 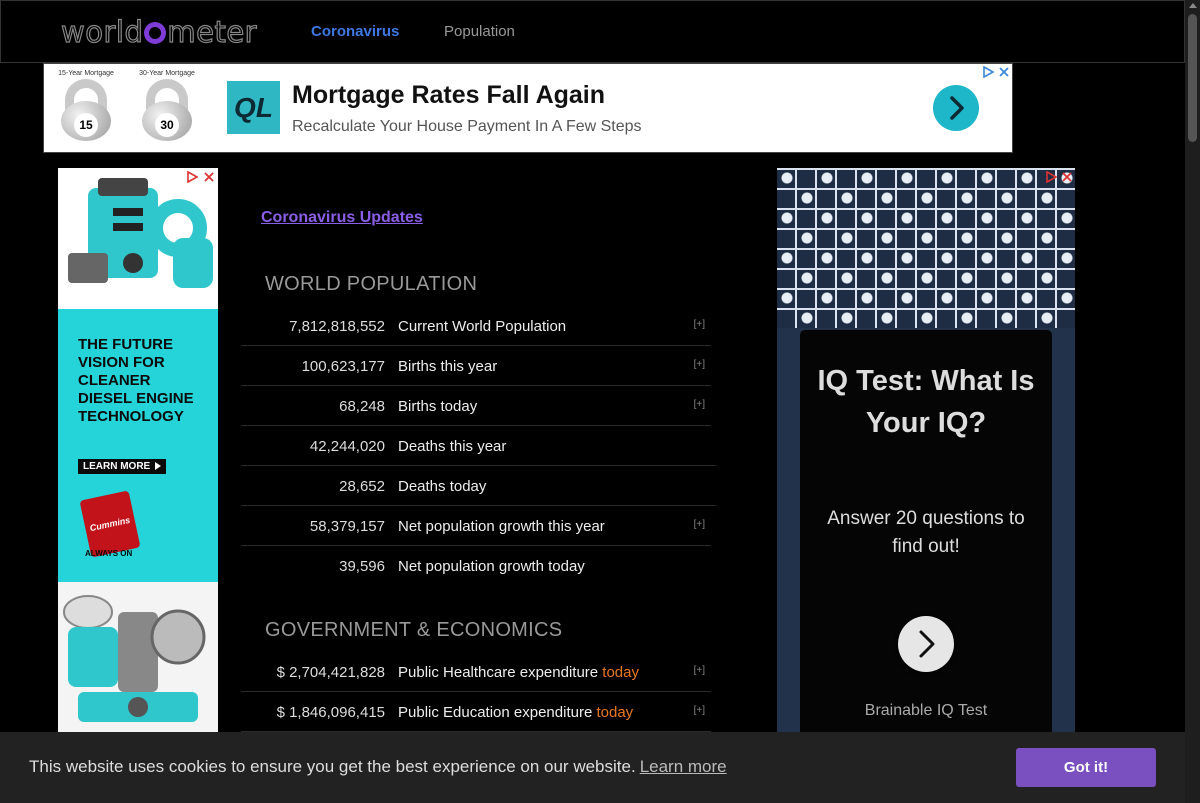 What do you see at coordinates (122, 466) in the screenshot?
I see `learn-more-button: LEARN MORE` at bounding box center [122, 466].